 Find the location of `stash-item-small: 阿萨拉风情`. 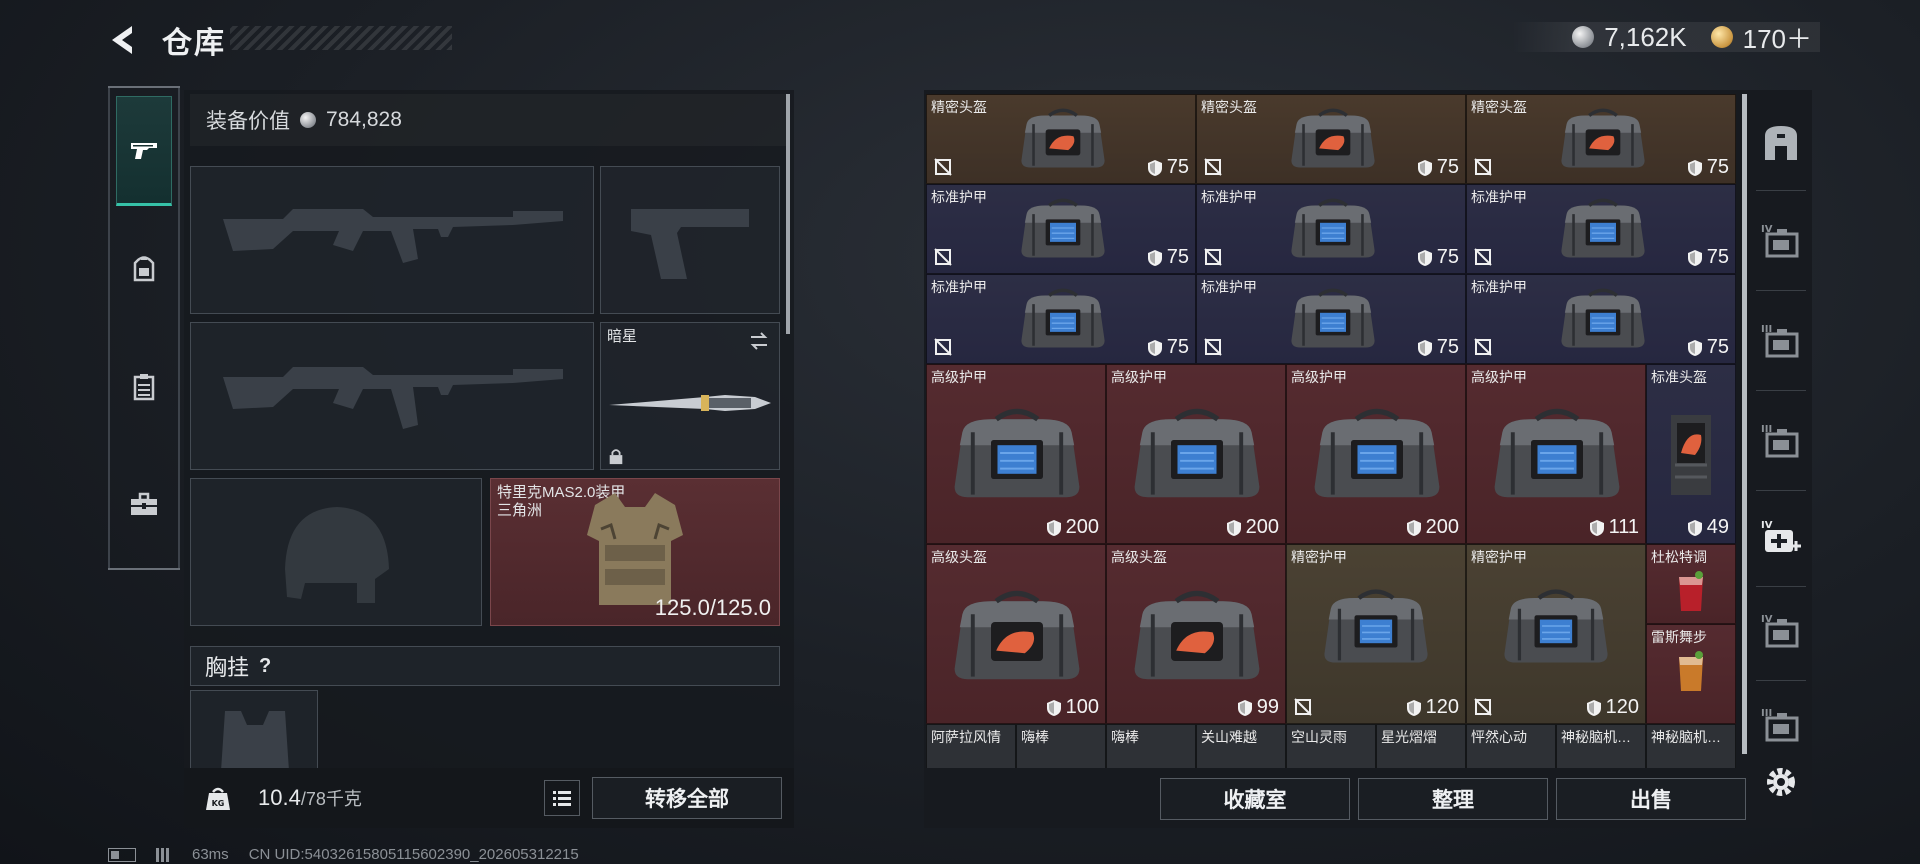

stash-item-small: 阿萨拉风情 is located at coordinates (971, 746).